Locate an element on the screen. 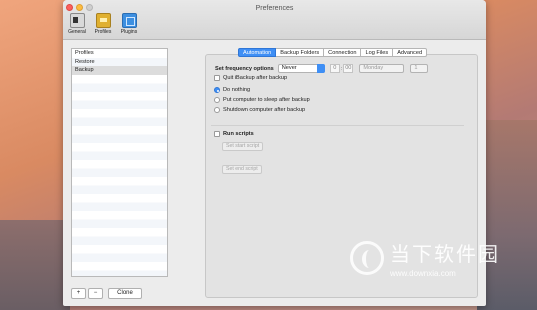 The width and height of the screenshot is (537, 310). list-item: Profiles is located at coordinates (119, 53).